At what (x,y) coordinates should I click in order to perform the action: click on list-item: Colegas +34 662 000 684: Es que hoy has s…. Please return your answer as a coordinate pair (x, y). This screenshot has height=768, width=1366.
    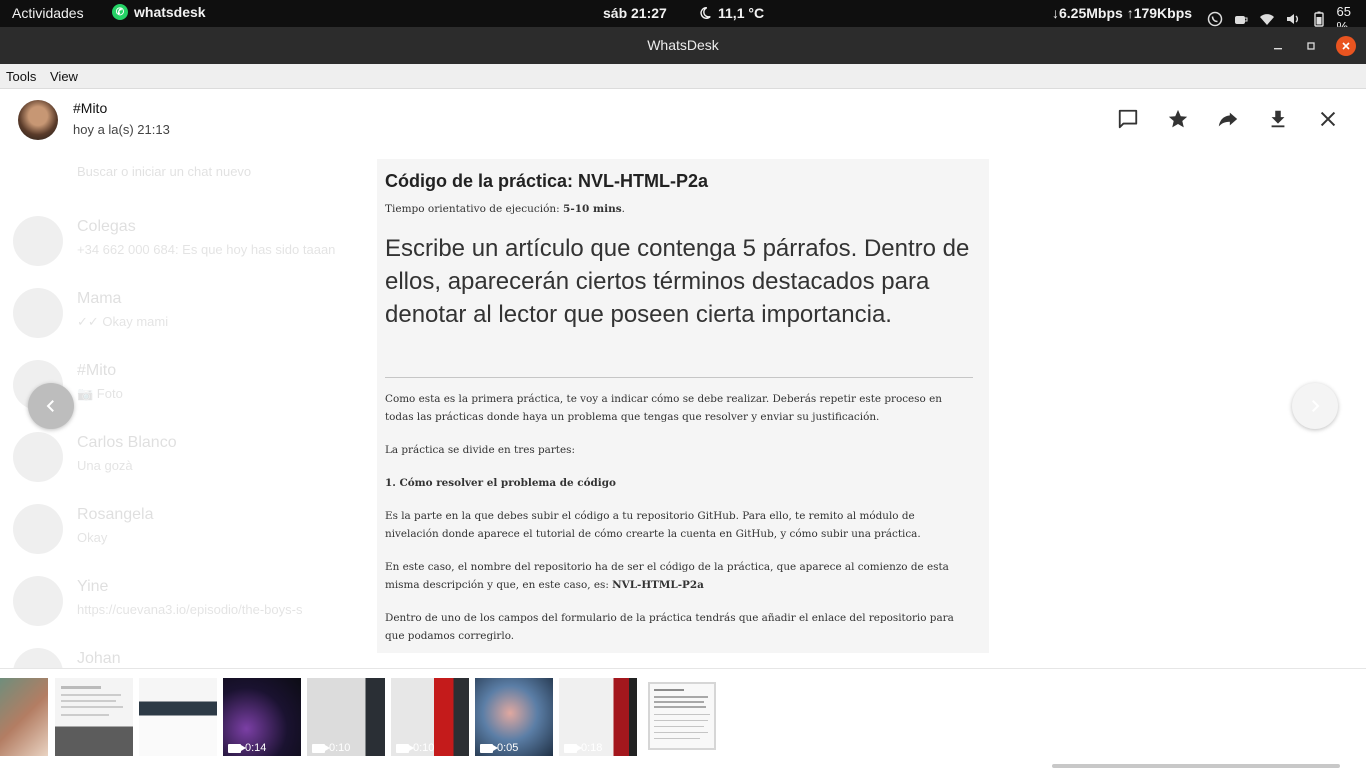
    Looking at the image, I should click on (200, 240).